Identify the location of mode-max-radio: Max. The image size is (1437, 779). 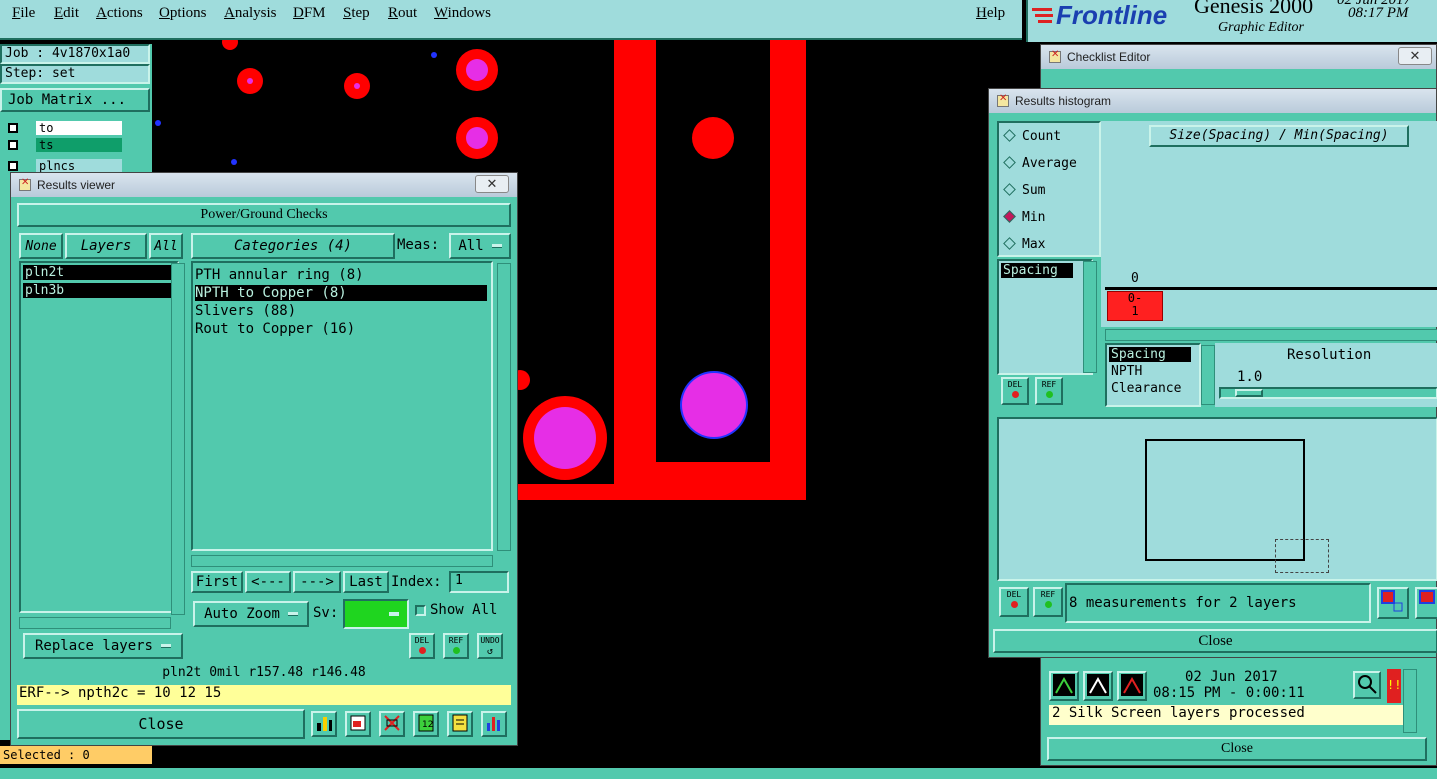
(1024, 244).